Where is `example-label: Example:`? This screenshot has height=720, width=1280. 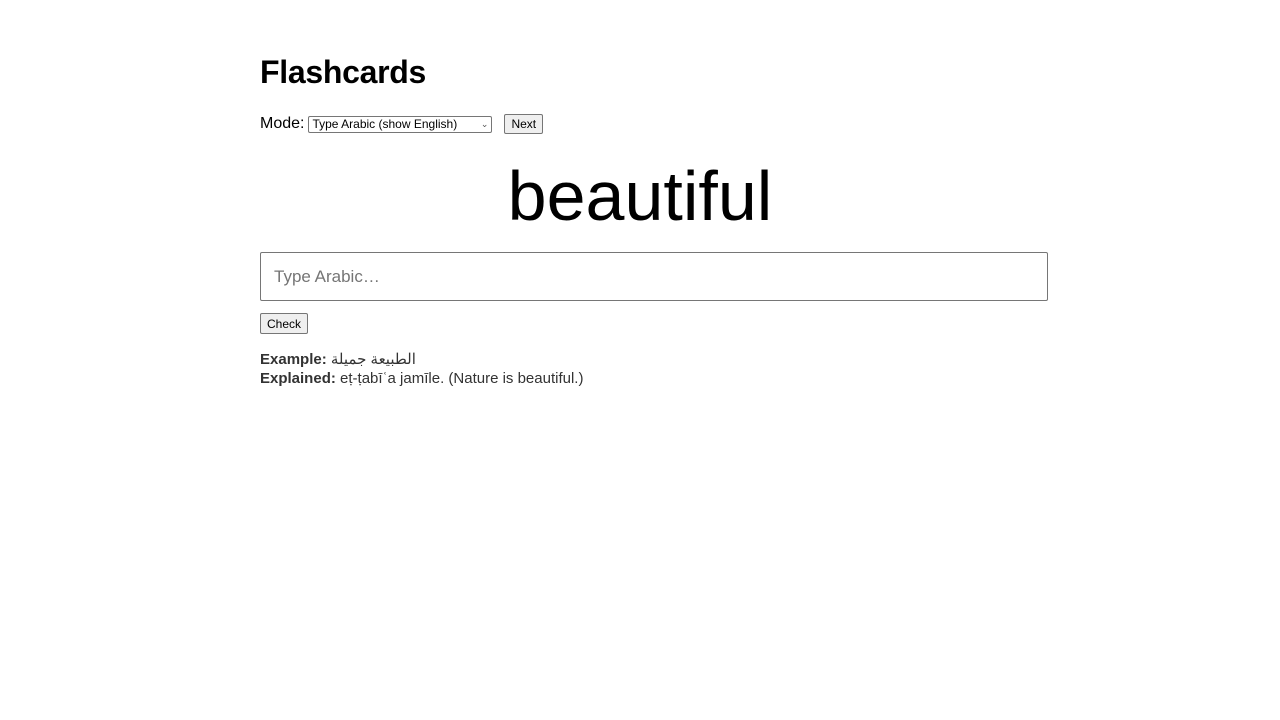
example-label: Example: is located at coordinates (293, 359).